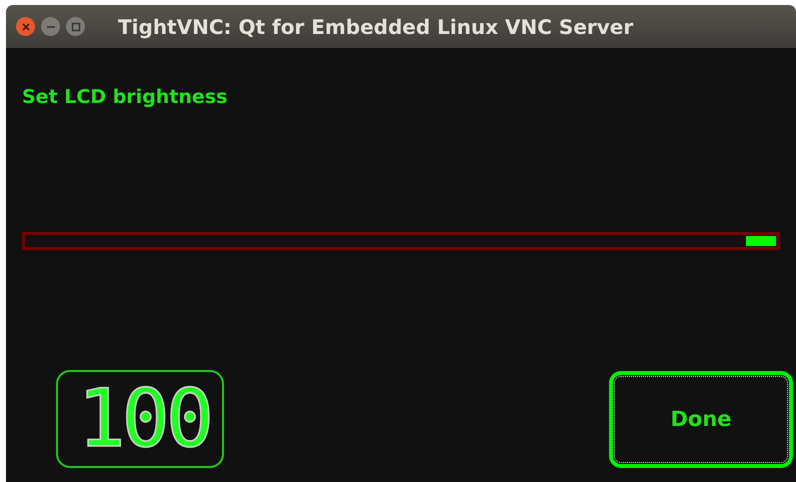 This screenshot has width=796, height=482. I want to click on lcd-number: 100, so click(144, 419).